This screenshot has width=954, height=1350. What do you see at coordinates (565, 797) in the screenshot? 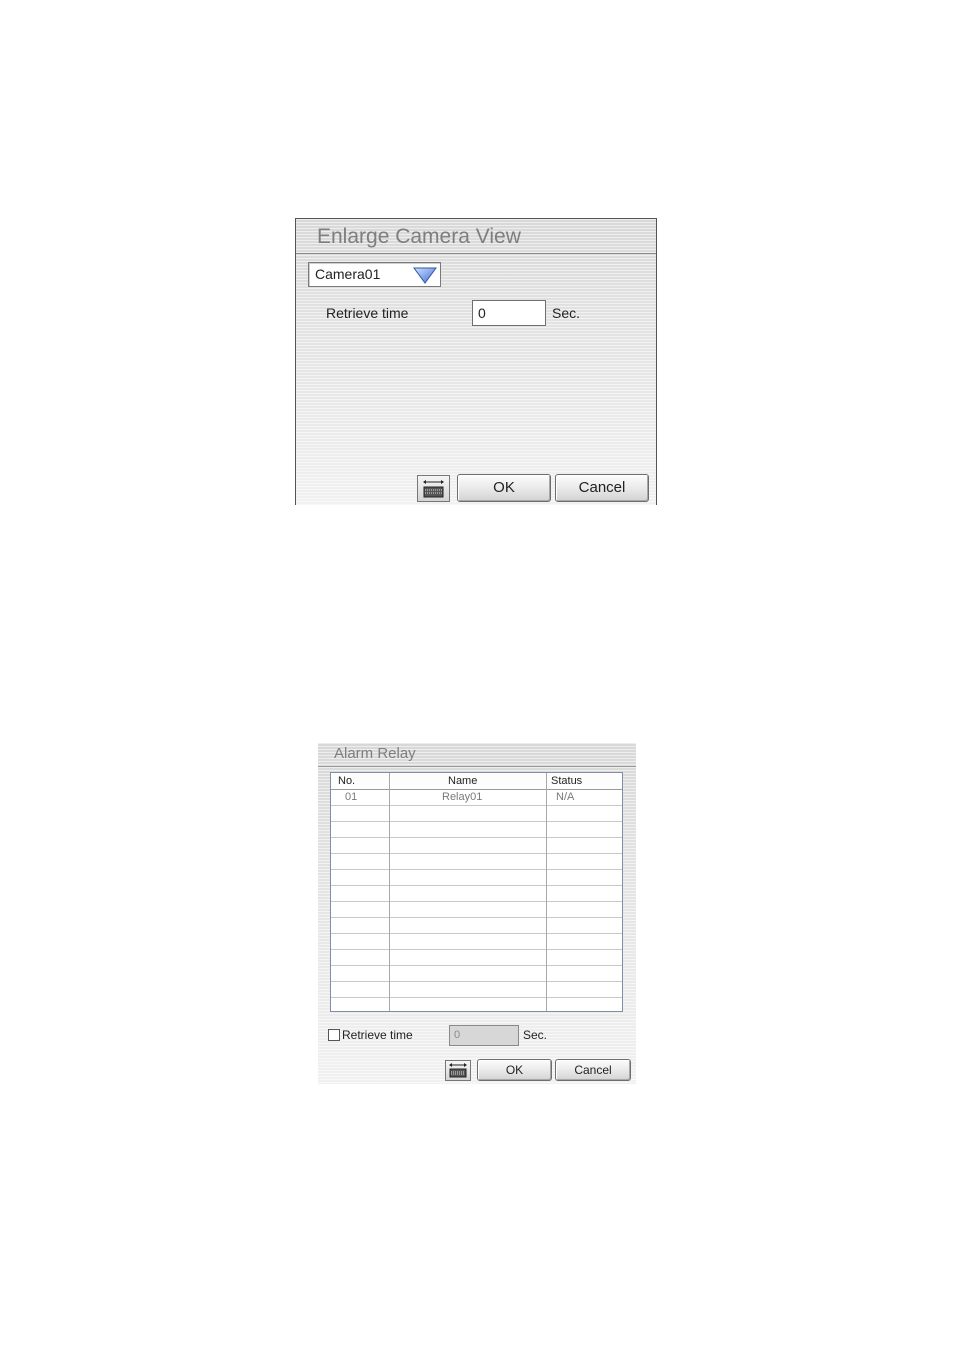
I see `cell-status: N/A` at bounding box center [565, 797].